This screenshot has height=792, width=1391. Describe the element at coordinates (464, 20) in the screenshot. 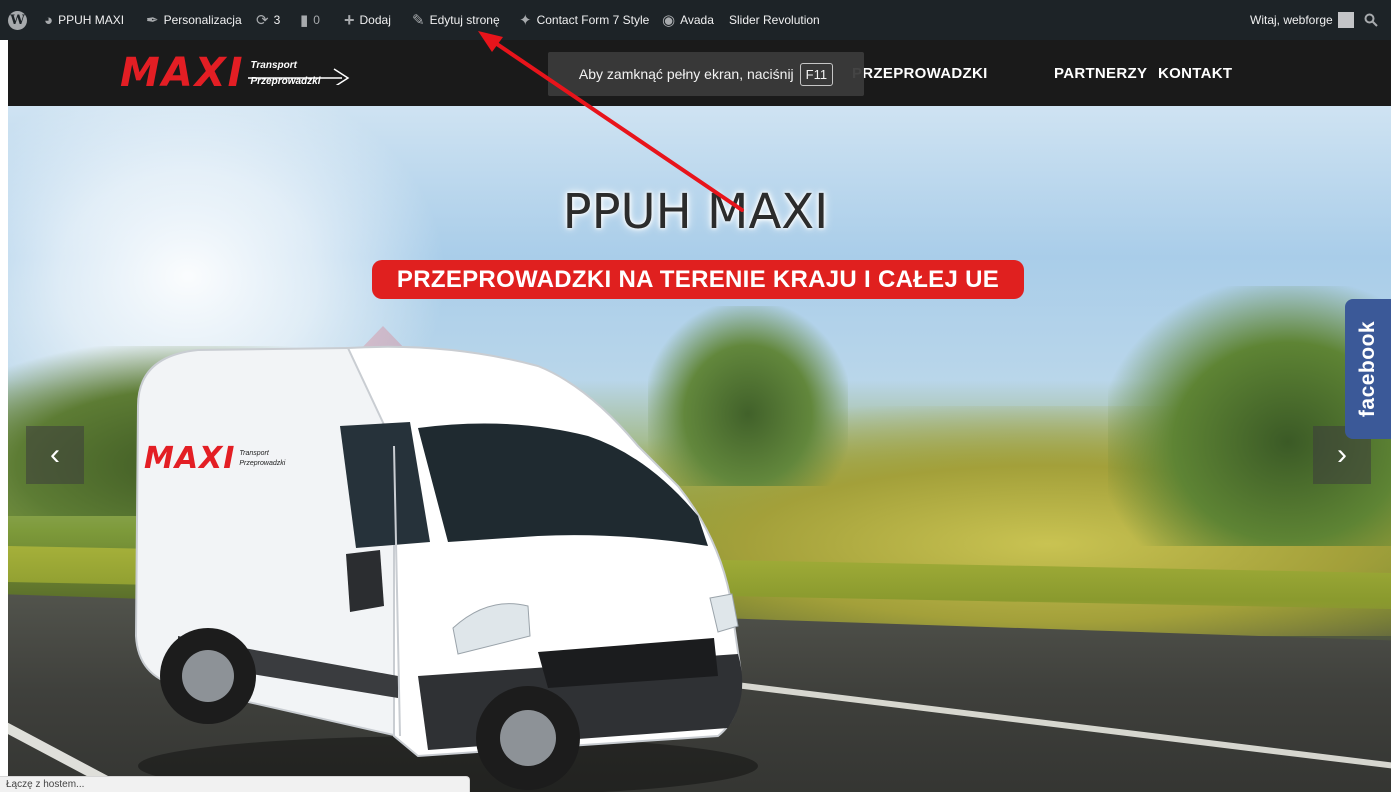

I see `edit-page-label: Edytuj stronę` at that location.